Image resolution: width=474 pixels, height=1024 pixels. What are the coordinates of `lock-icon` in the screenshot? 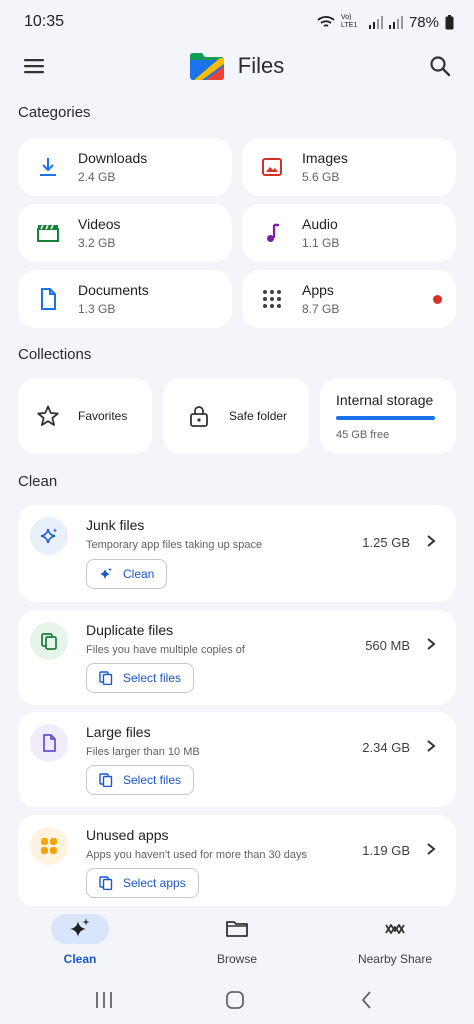 It's located at (199, 416).